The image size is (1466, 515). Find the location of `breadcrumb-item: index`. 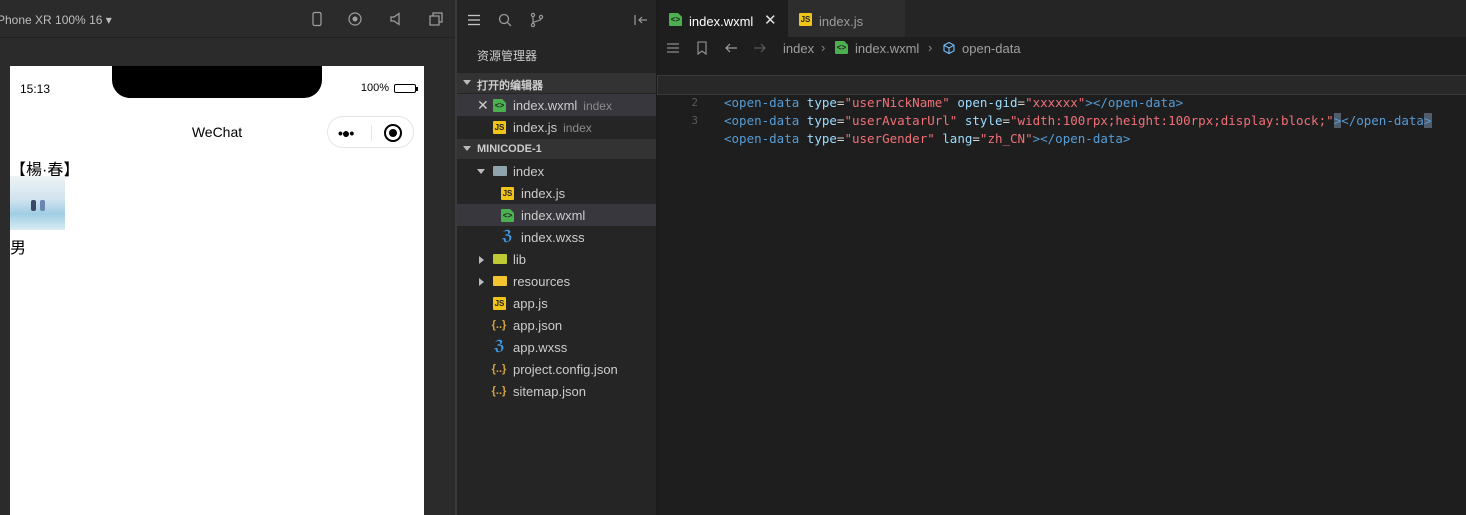

breadcrumb-item: index is located at coordinates (798, 48).